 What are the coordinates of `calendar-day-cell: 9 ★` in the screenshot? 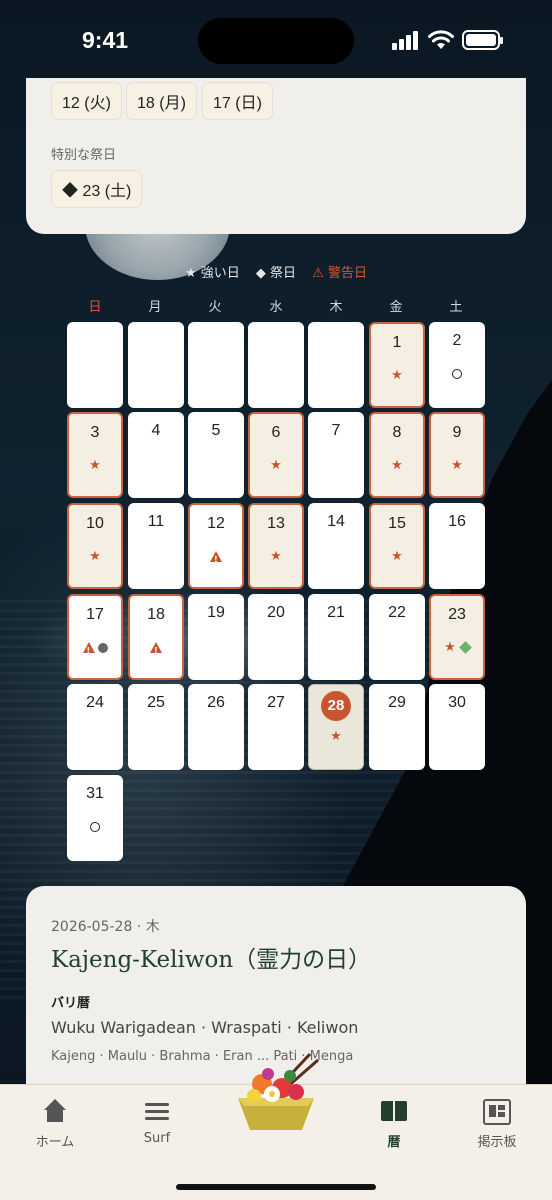 It's located at (457, 455).